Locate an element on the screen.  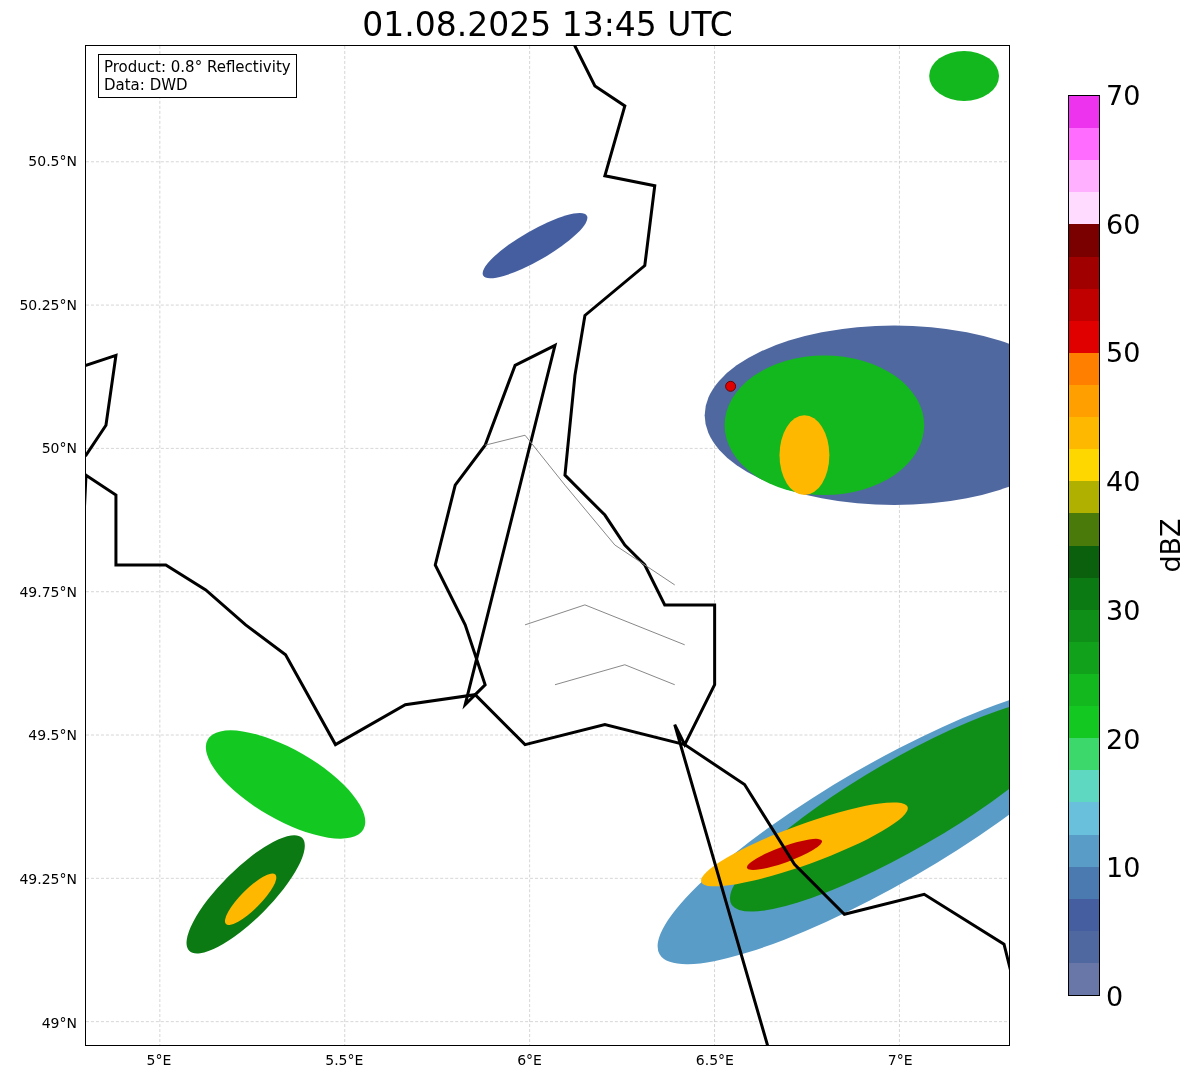
colorbar-label: 10 is located at coordinates (1123, 867).